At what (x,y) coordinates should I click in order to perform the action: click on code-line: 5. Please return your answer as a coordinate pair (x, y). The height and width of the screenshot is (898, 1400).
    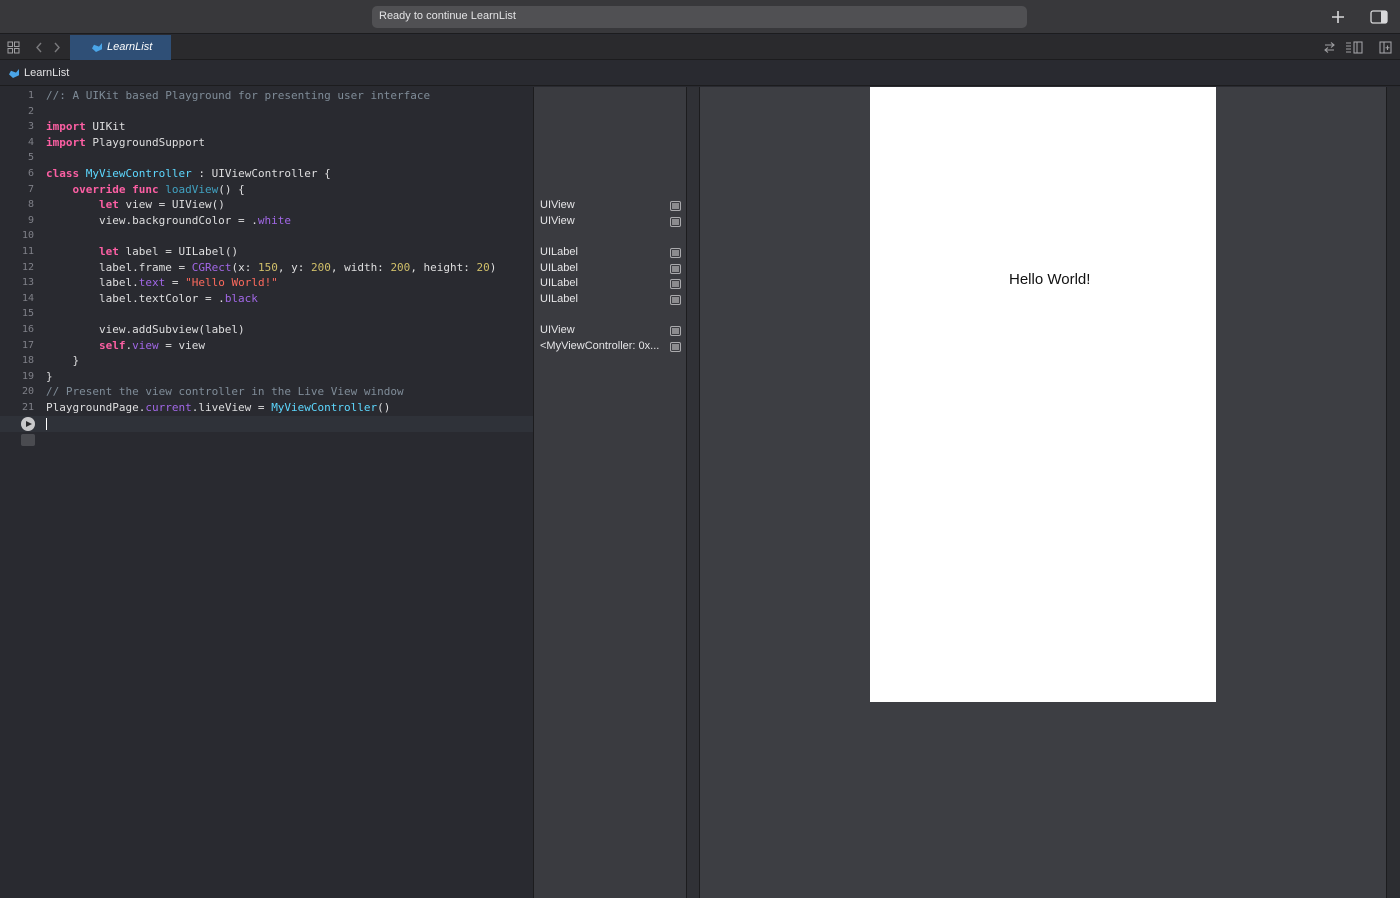
    Looking at the image, I should click on (266, 158).